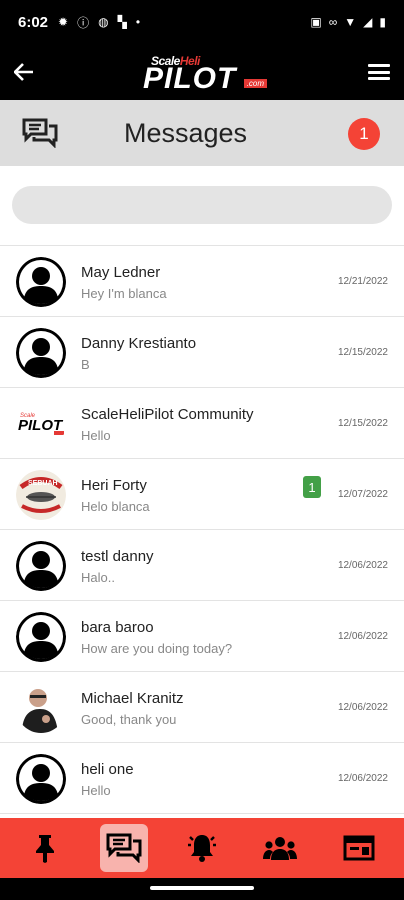 Image resolution: width=404 pixels, height=900 pixels. What do you see at coordinates (186, 132) in the screenshot?
I see `page-title: Messages` at bounding box center [186, 132].